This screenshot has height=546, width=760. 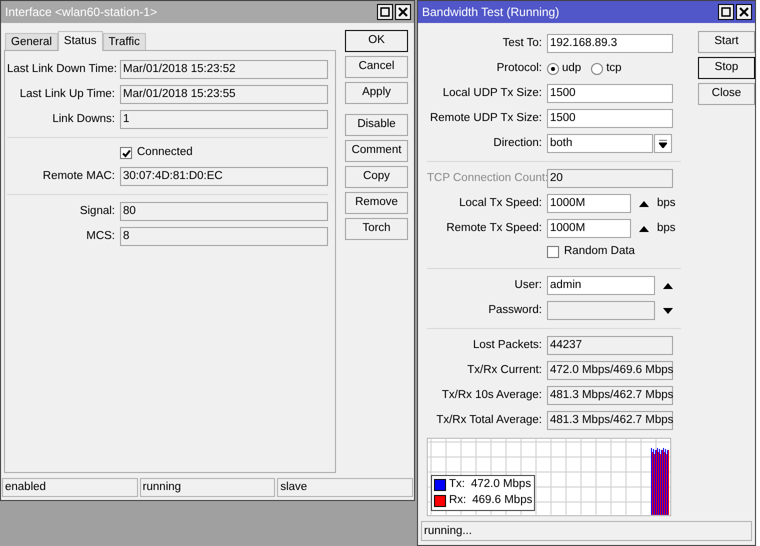 What do you see at coordinates (517, 143) in the screenshot?
I see `field-label: Direction:` at bounding box center [517, 143].